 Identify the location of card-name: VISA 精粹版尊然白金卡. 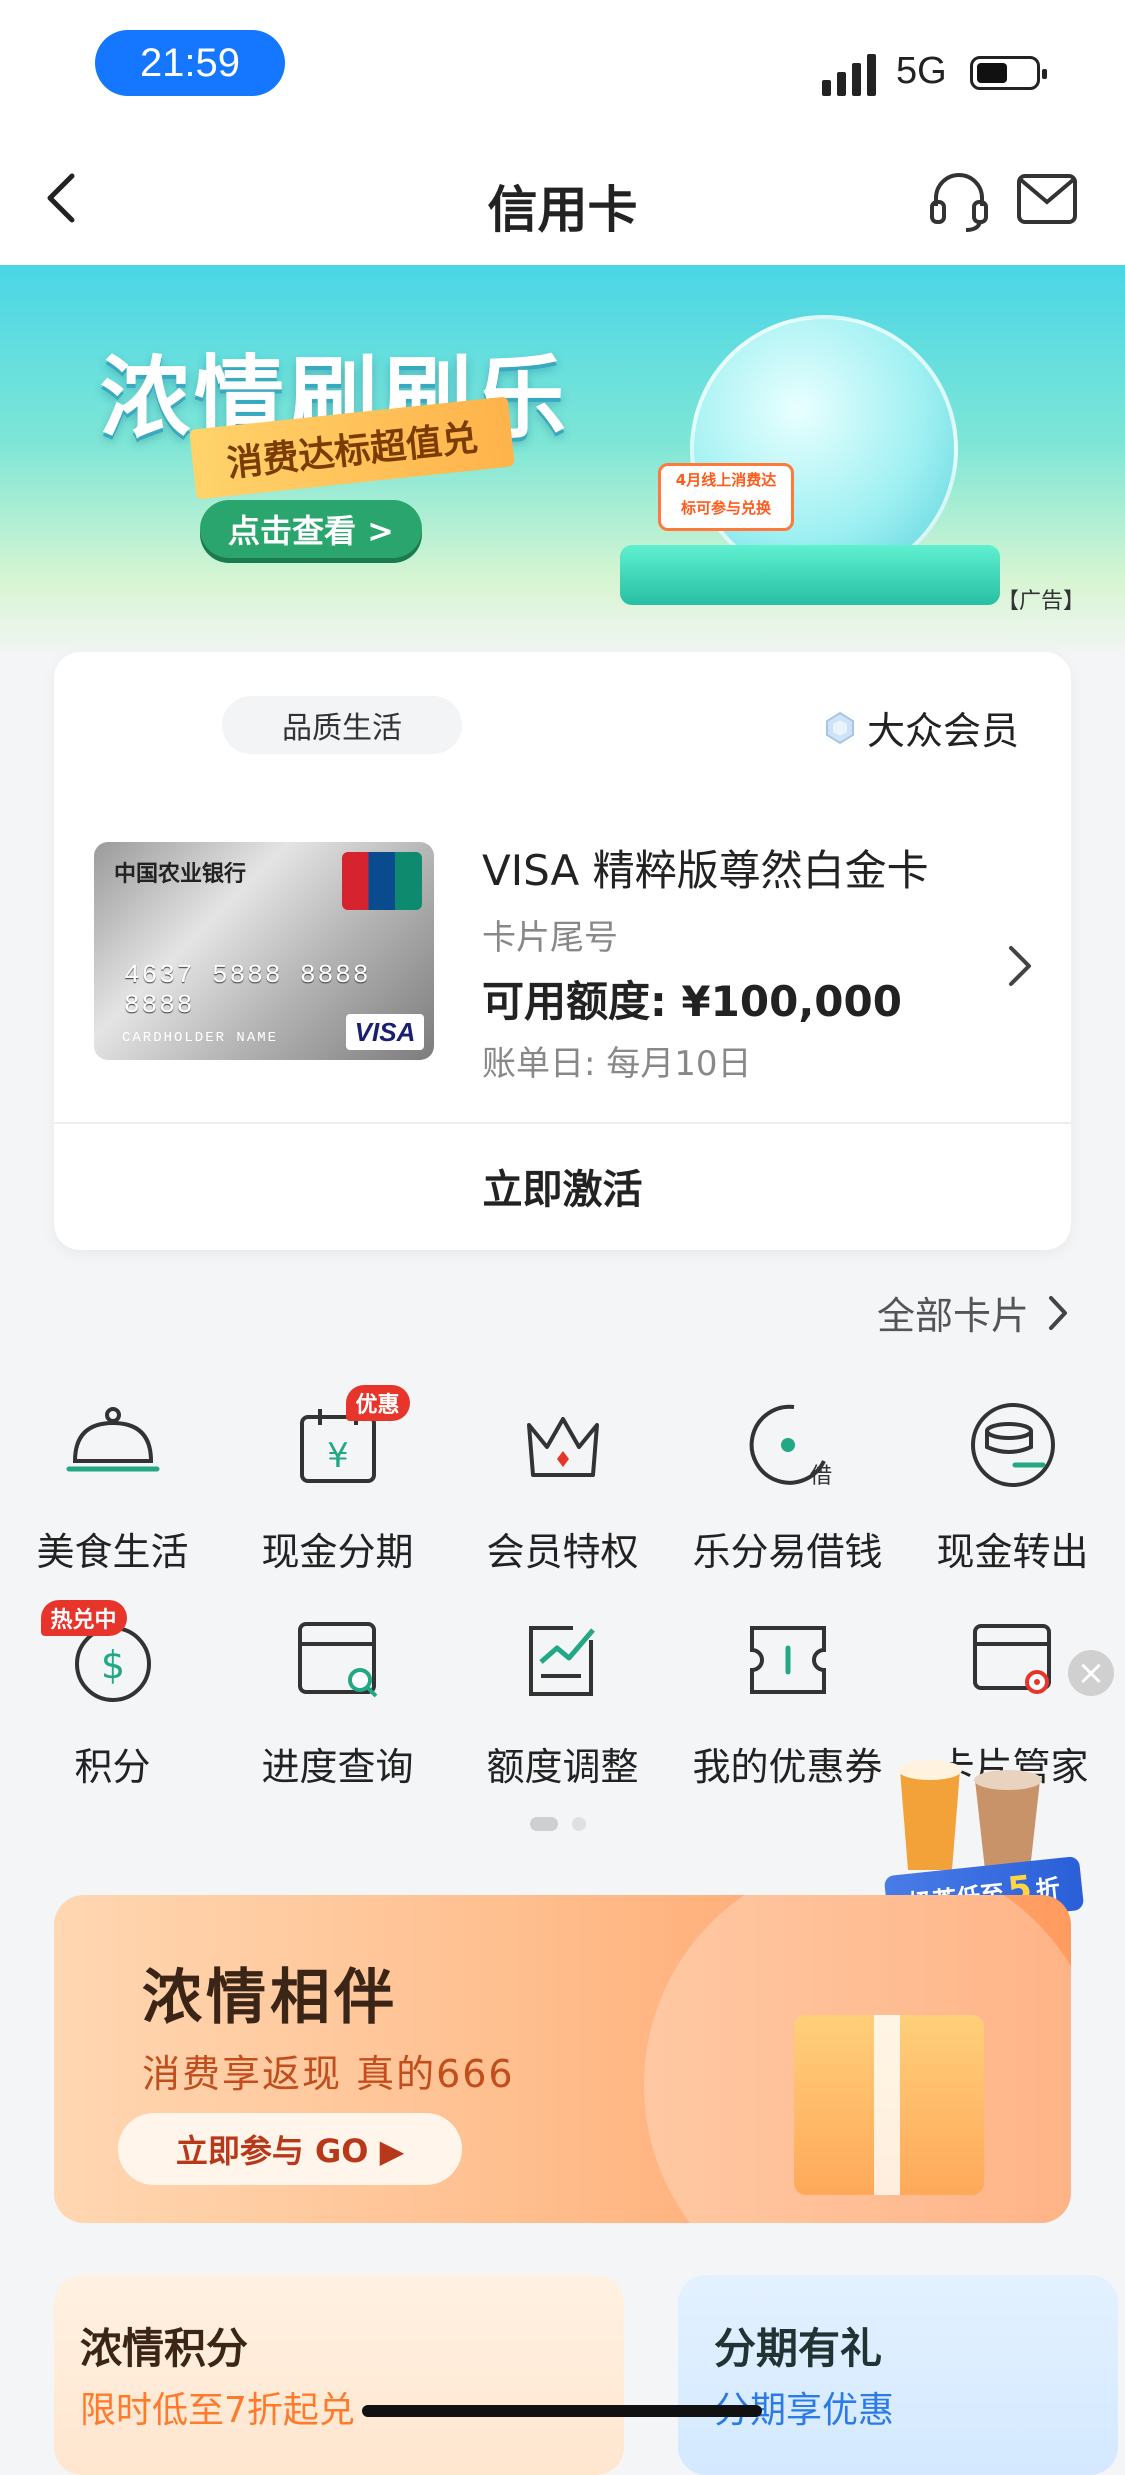
(705, 870).